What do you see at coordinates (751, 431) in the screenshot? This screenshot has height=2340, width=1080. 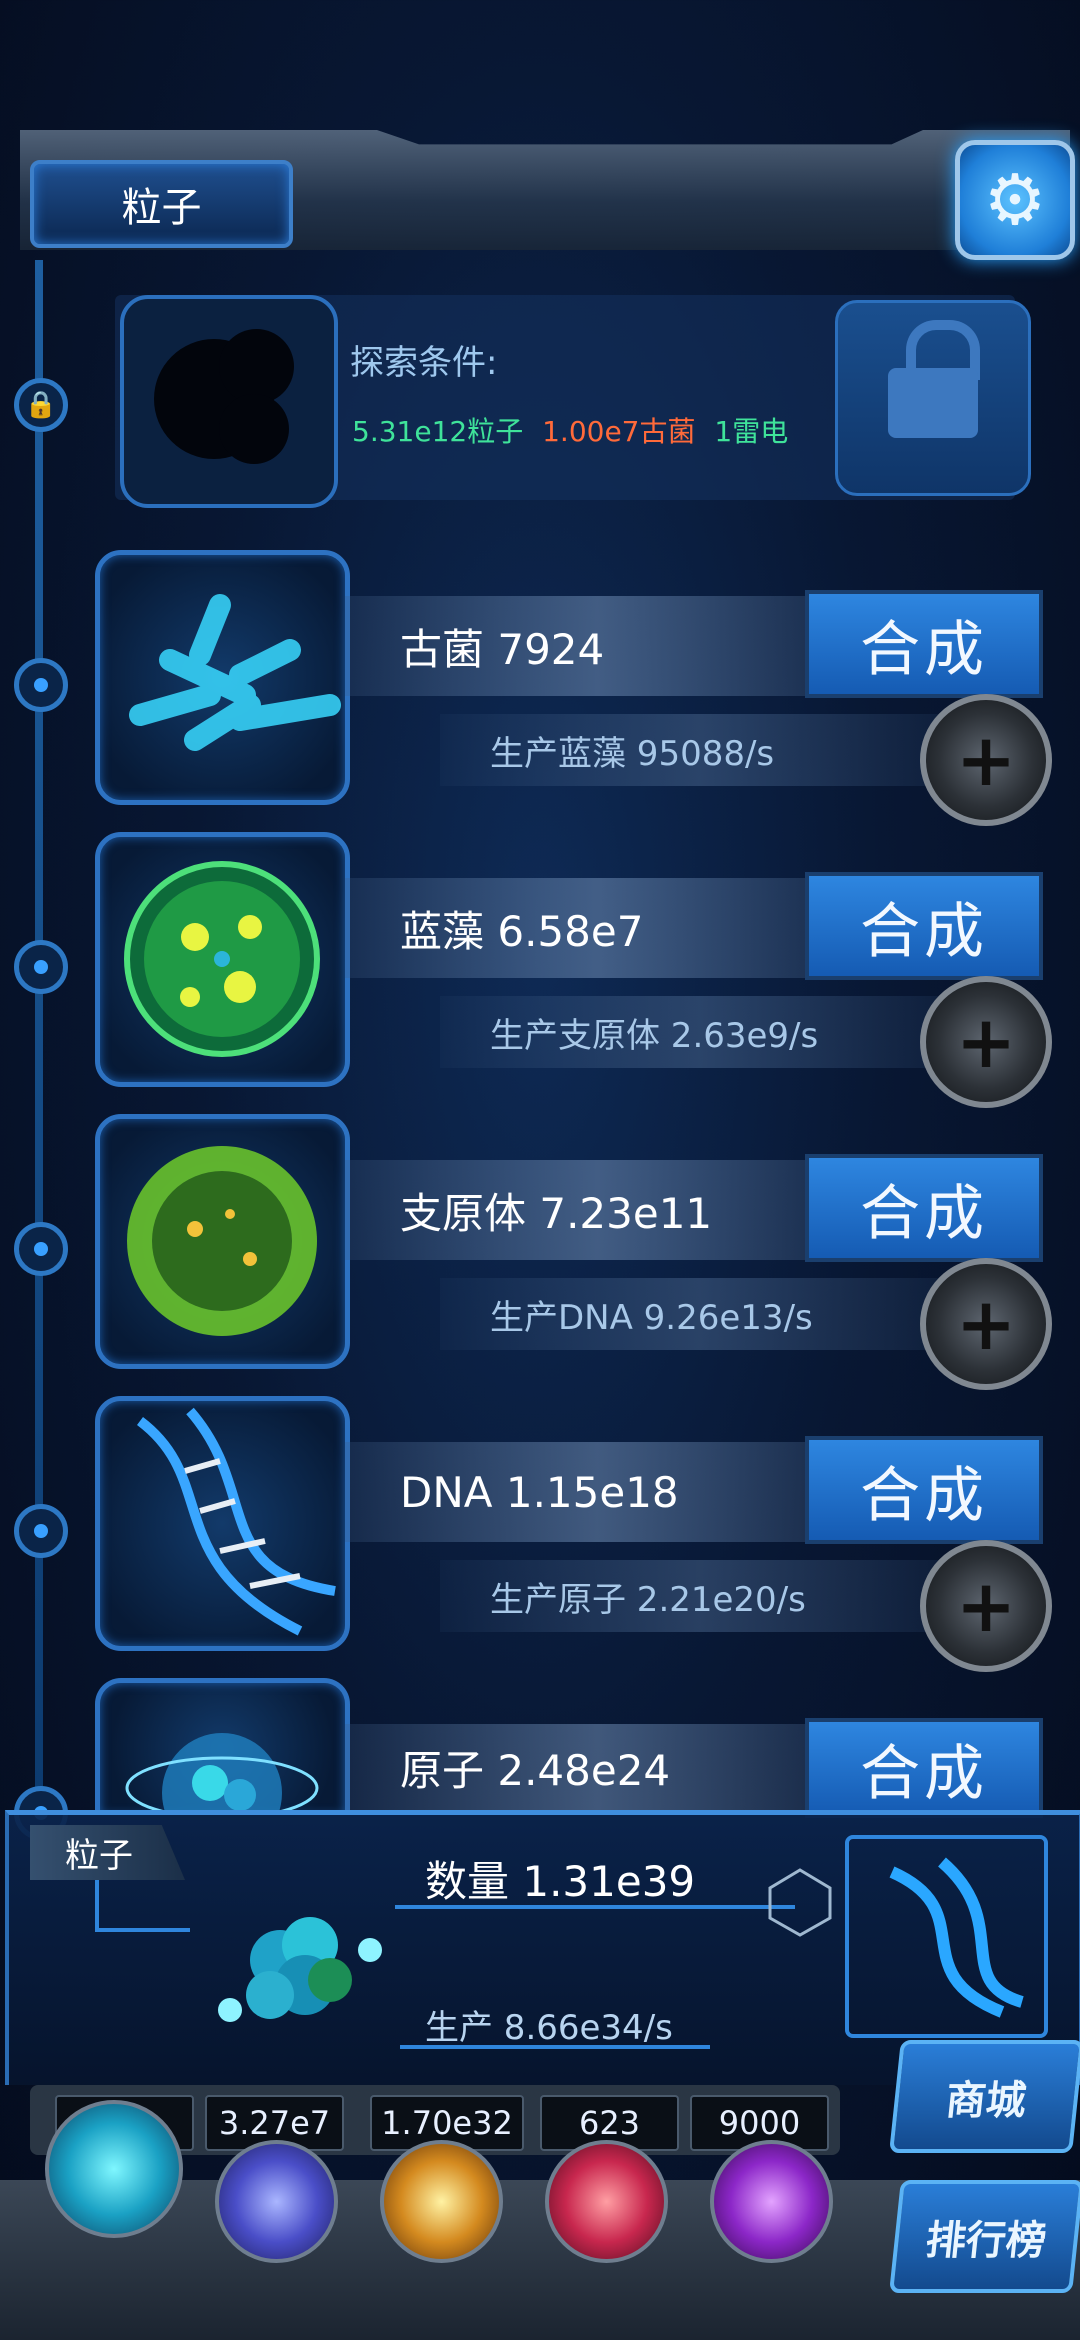 I see `condition-thunder: 1雷电` at bounding box center [751, 431].